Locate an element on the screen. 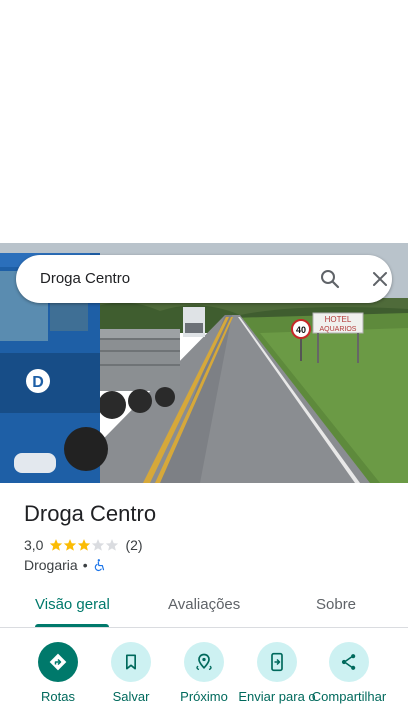 This screenshot has width=408, height=726. tab-overview: Visão geral is located at coordinates (72, 604).